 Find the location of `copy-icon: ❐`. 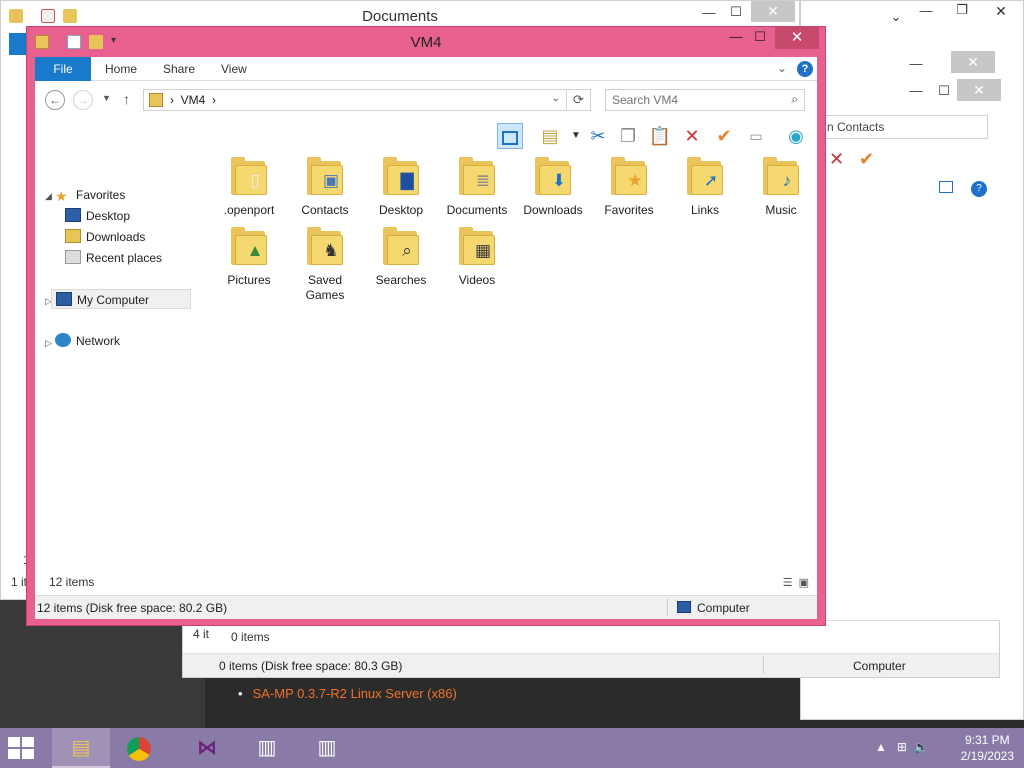

copy-icon: ❐ is located at coordinates (628, 136).